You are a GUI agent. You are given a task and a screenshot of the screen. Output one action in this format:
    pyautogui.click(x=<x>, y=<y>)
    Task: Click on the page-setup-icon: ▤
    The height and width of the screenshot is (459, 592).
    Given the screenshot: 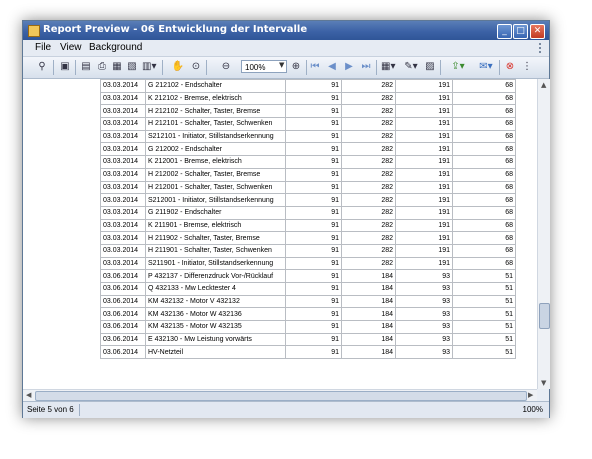 What is the action you would take?
    pyautogui.click(x=86, y=67)
    